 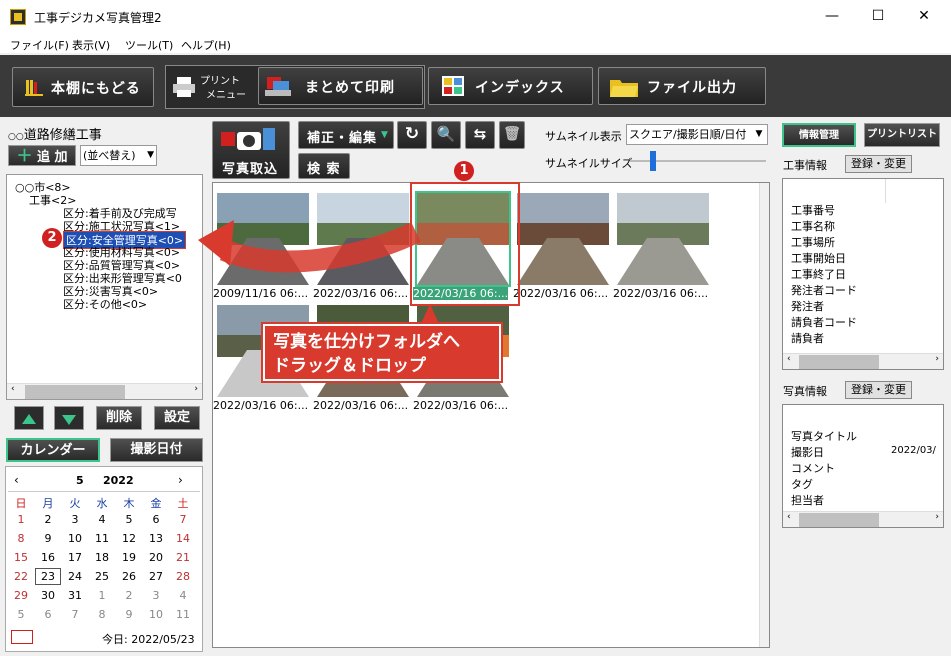 I want to click on project-info-scroll-thumb, so click(x=839, y=362).